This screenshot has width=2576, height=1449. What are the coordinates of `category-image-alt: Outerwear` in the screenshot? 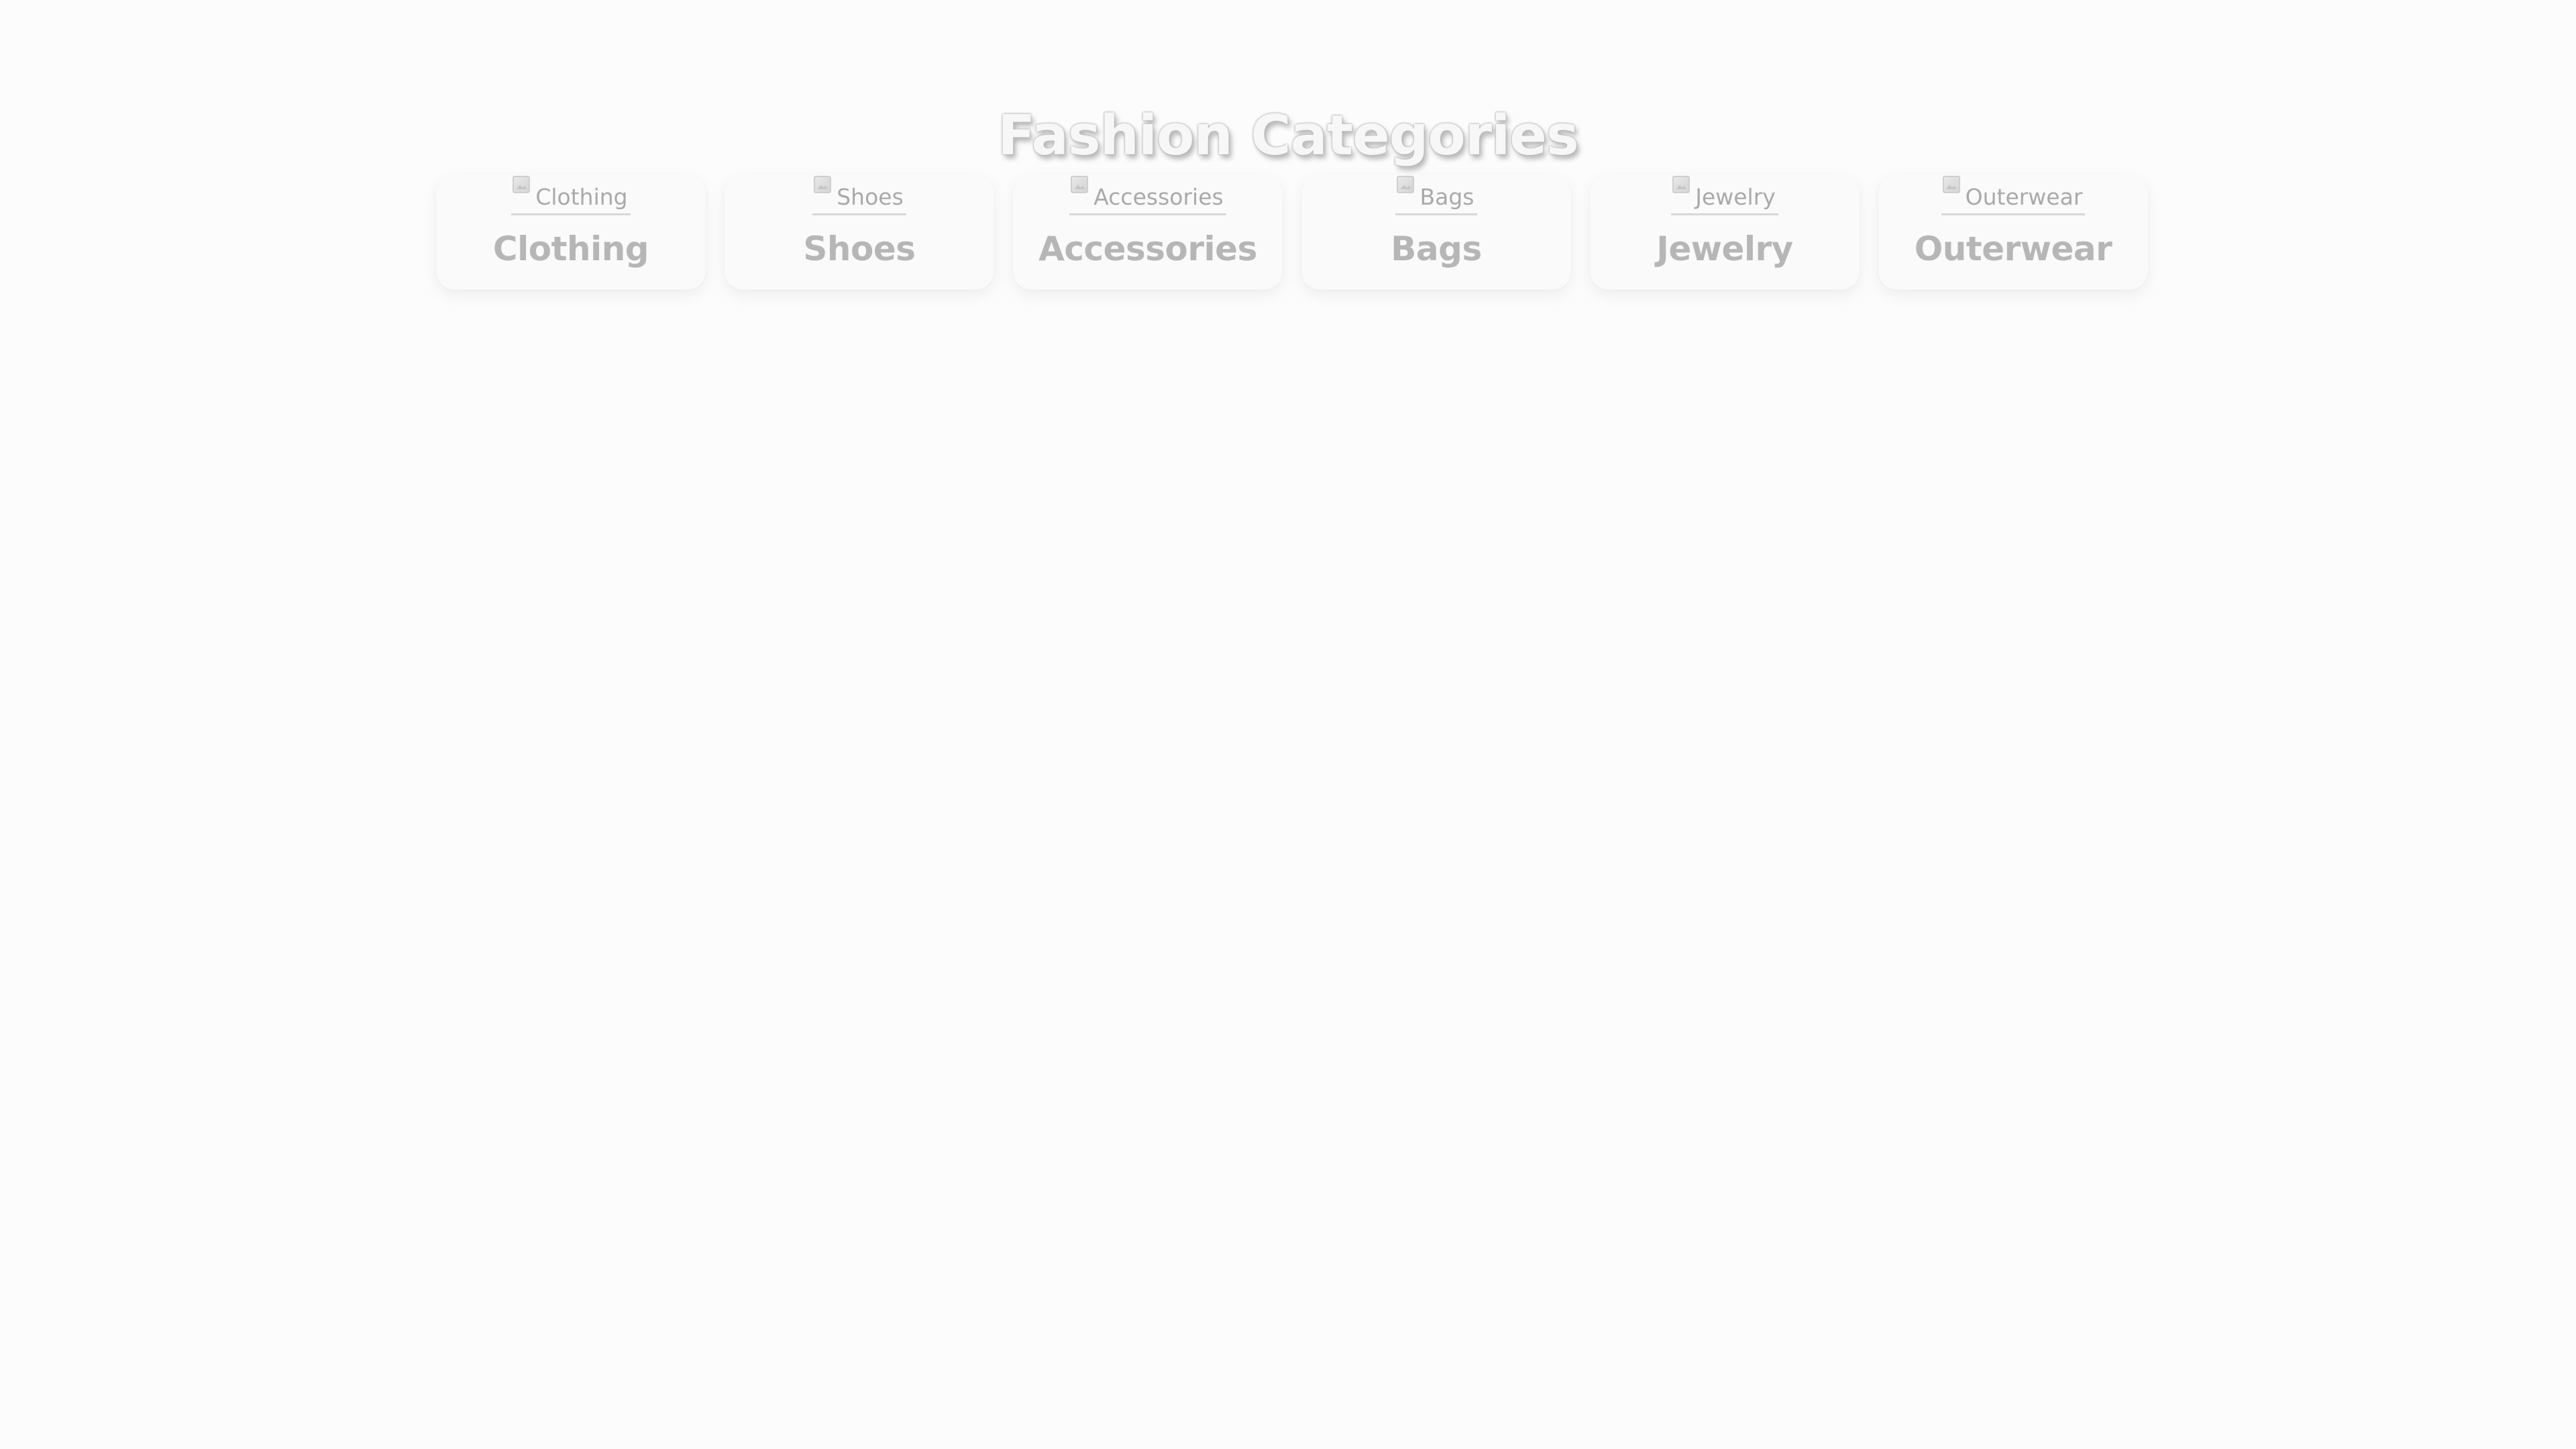 It's located at (2024, 197).